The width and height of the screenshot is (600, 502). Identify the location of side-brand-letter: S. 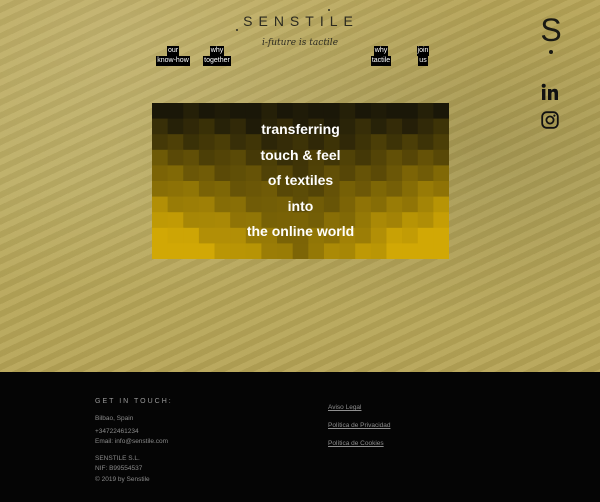
(551, 30).